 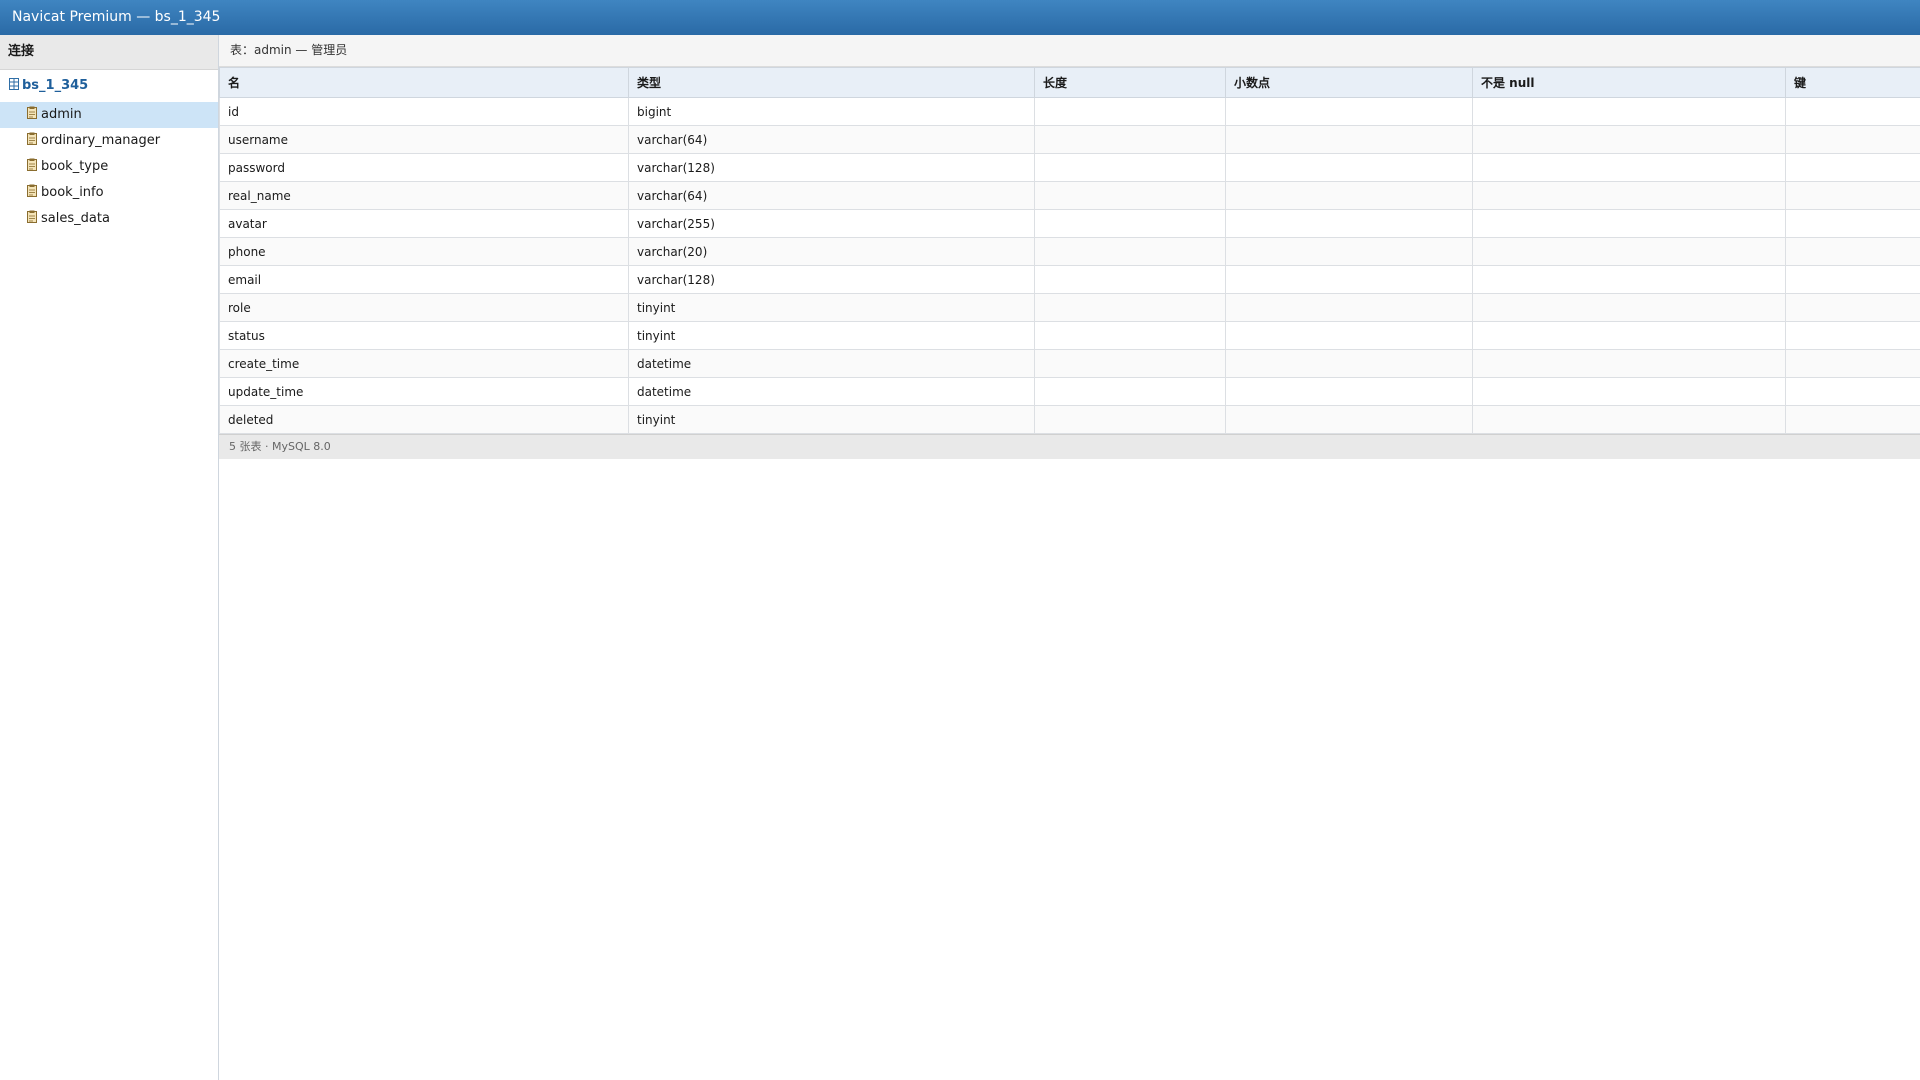 I want to click on field-type-cell: varchar(255), so click(x=831, y=223).